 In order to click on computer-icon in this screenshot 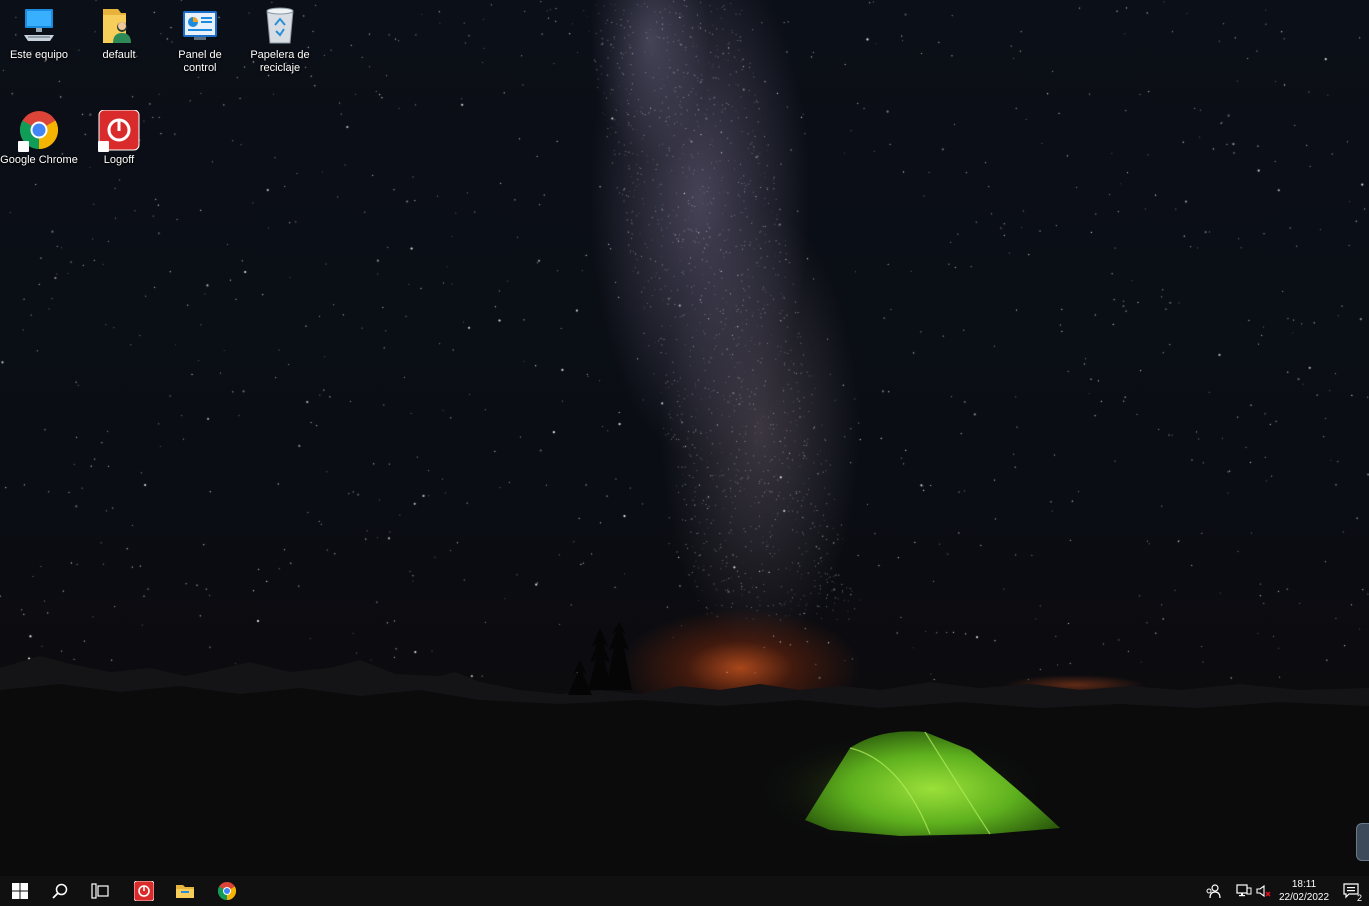, I will do `click(39, 26)`.